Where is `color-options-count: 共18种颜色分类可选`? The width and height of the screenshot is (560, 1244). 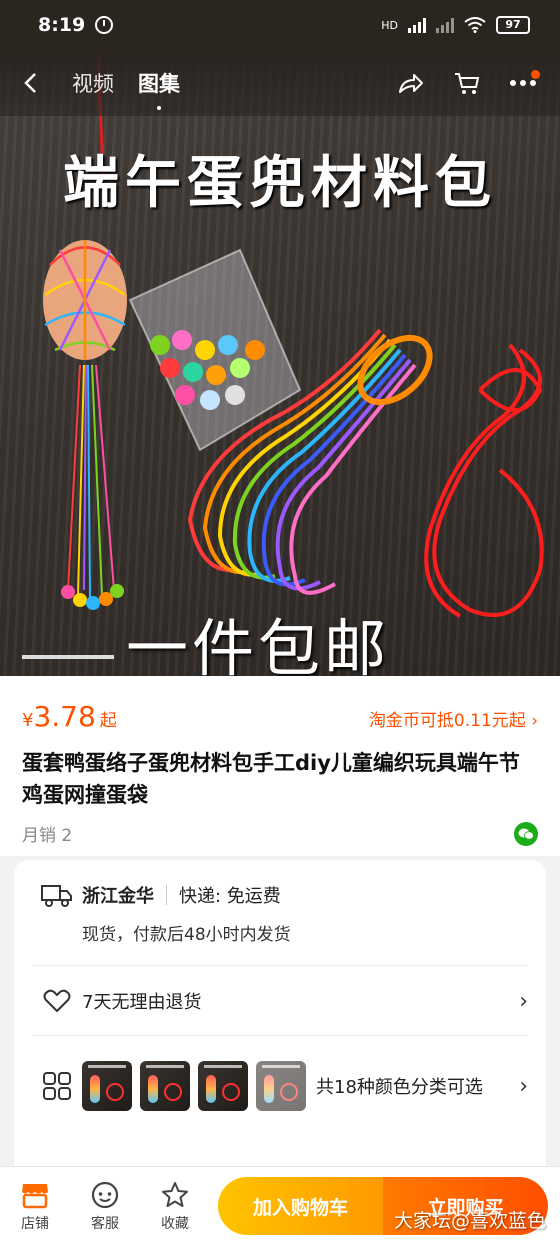 color-options-count: 共18种颜色分类可选 is located at coordinates (399, 1087).